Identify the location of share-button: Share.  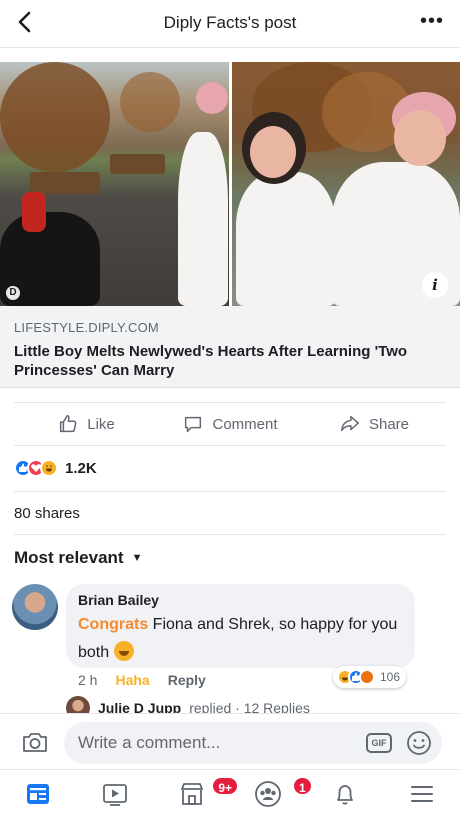
(374, 424).